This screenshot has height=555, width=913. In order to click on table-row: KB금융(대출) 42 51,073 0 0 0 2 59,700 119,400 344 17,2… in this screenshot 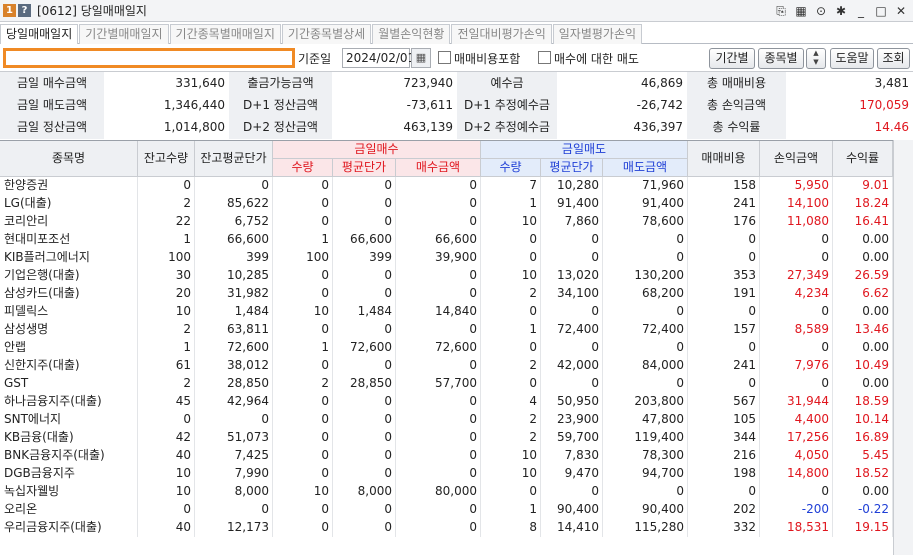, I will do `click(446, 438)`.